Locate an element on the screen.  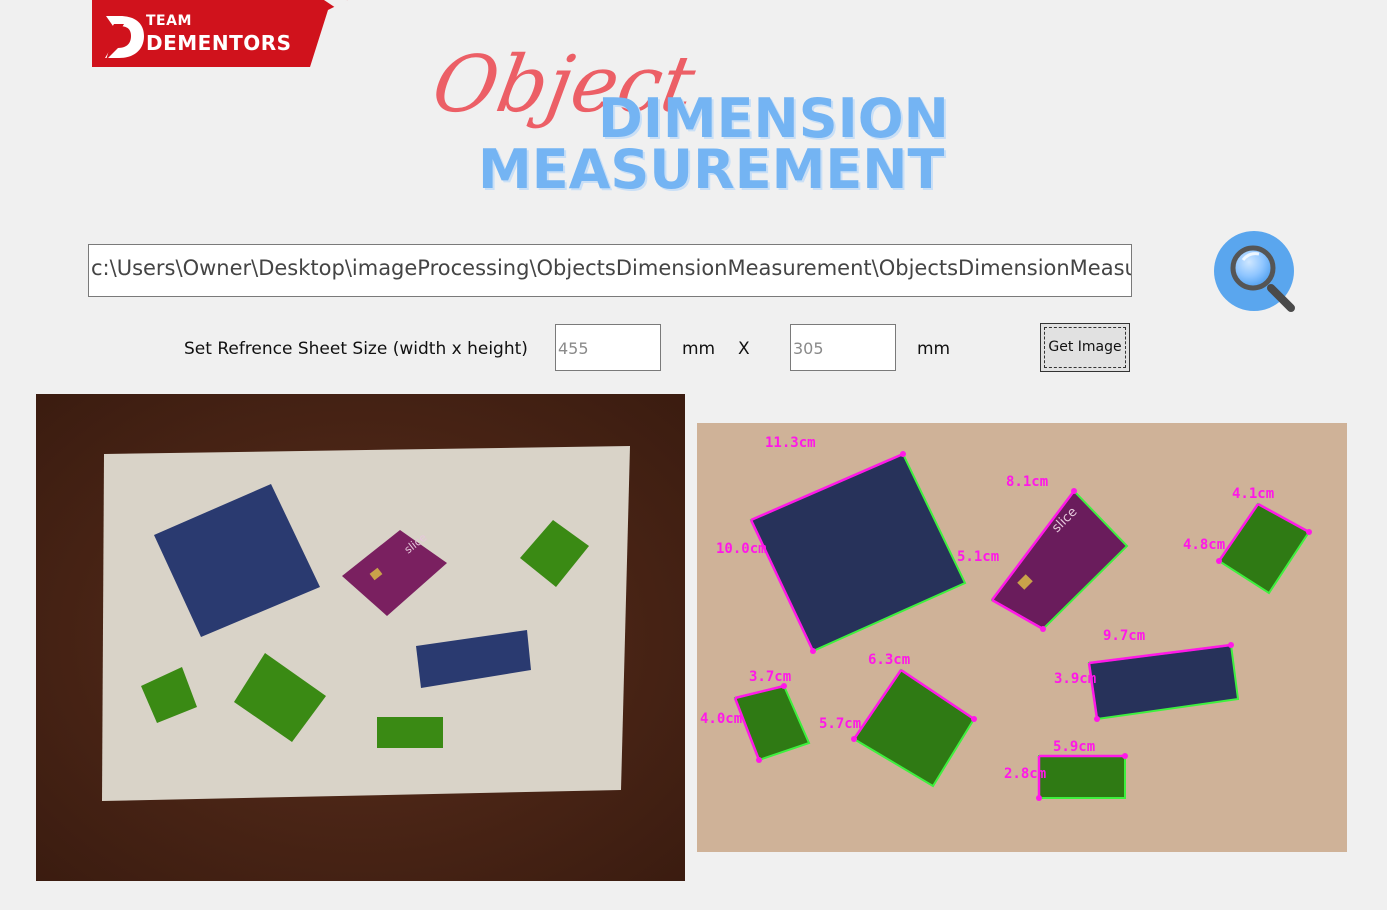
reference-height-input: 305 is located at coordinates (843, 347).